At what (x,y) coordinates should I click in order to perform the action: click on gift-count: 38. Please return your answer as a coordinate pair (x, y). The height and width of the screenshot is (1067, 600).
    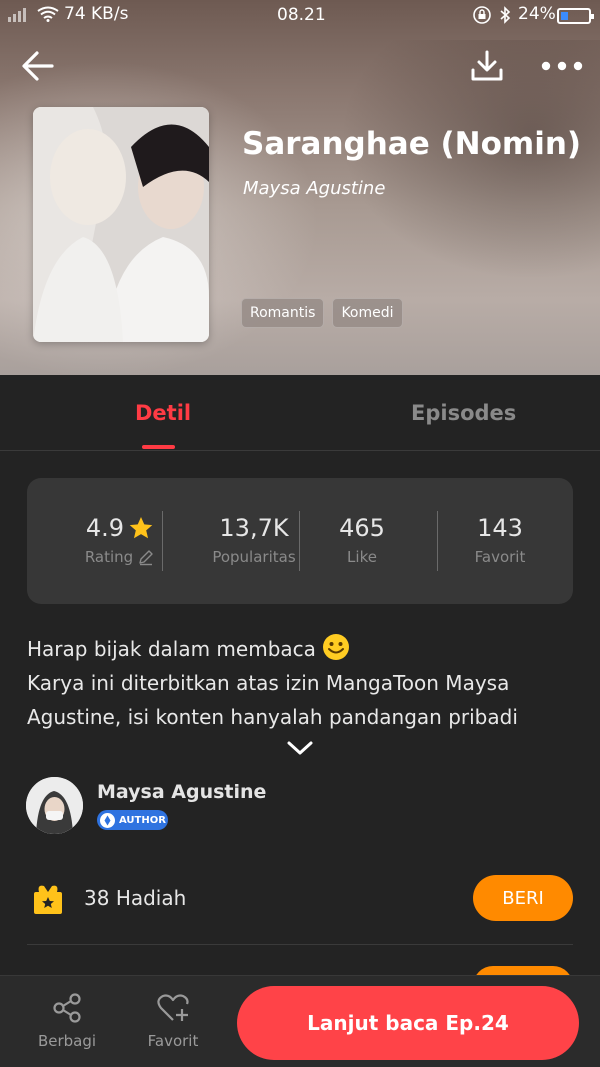
    Looking at the image, I should click on (97, 898).